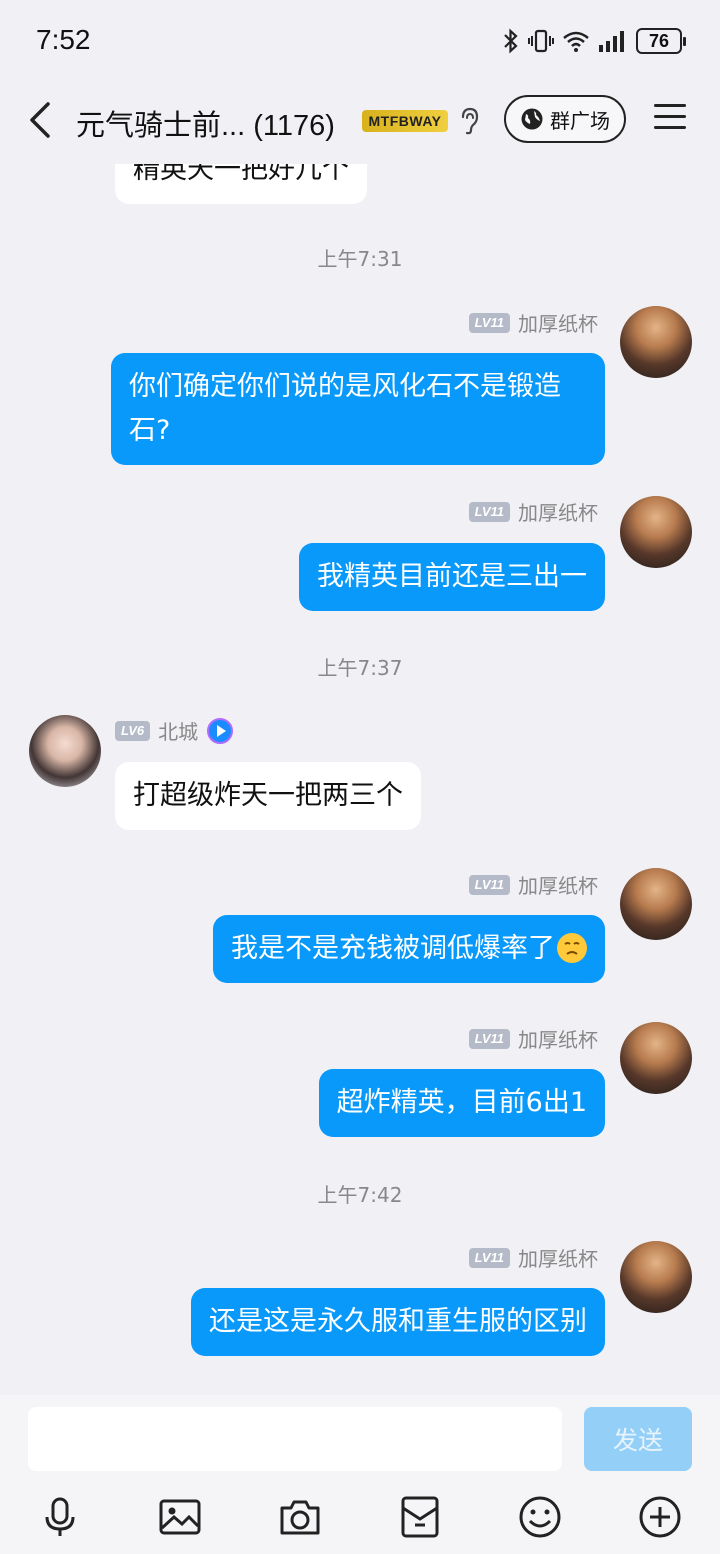  What do you see at coordinates (360, 668) in the screenshot?
I see `timestamp: 上午7:37` at bounding box center [360, 668].